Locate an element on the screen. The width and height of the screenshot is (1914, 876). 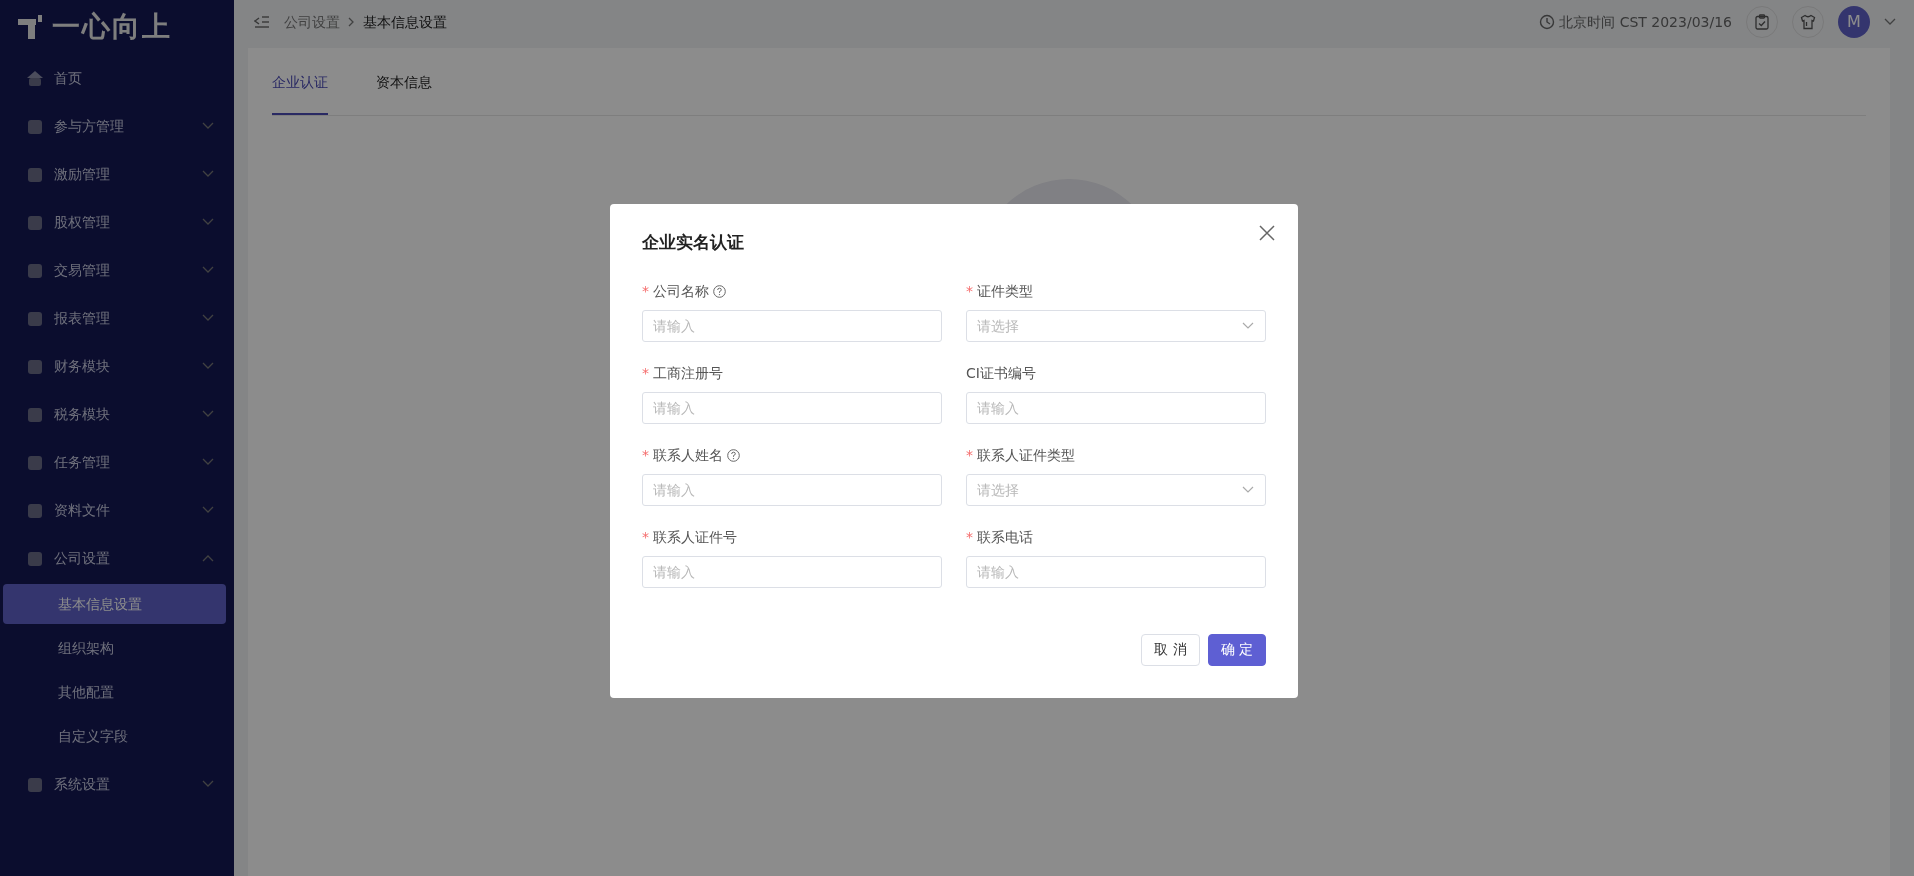
collapse-menu-icon is located at coordinates (262, 22).